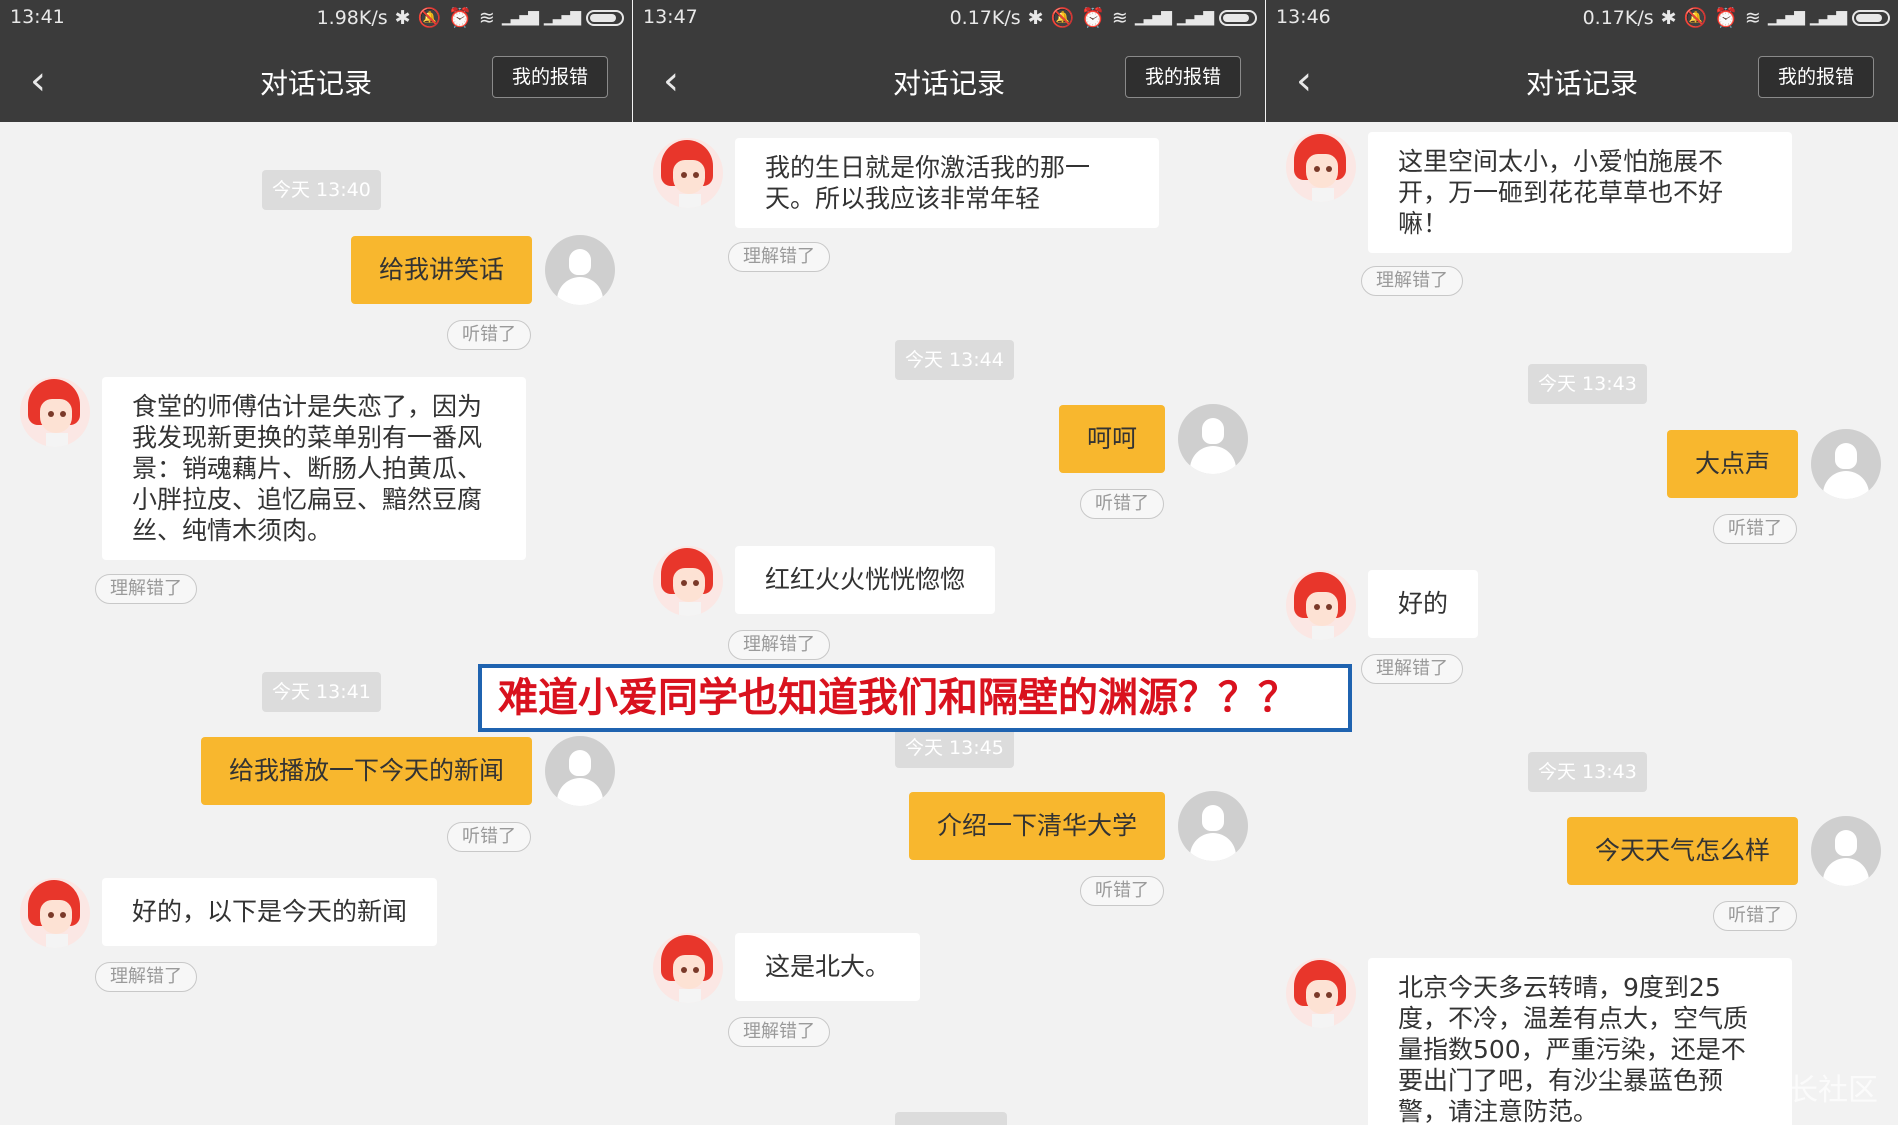 The image size is (1898, 1125). Describe the element at coordinates (441, 270) in the screenshot. I see `user-message: 给我讲笑话` at that location.